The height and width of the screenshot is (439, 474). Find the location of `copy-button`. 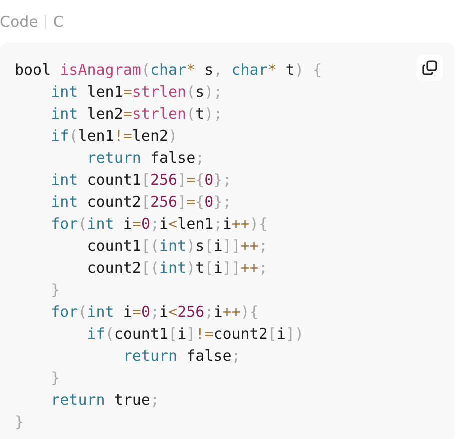

copy-button is located at coordinates (430, 68).